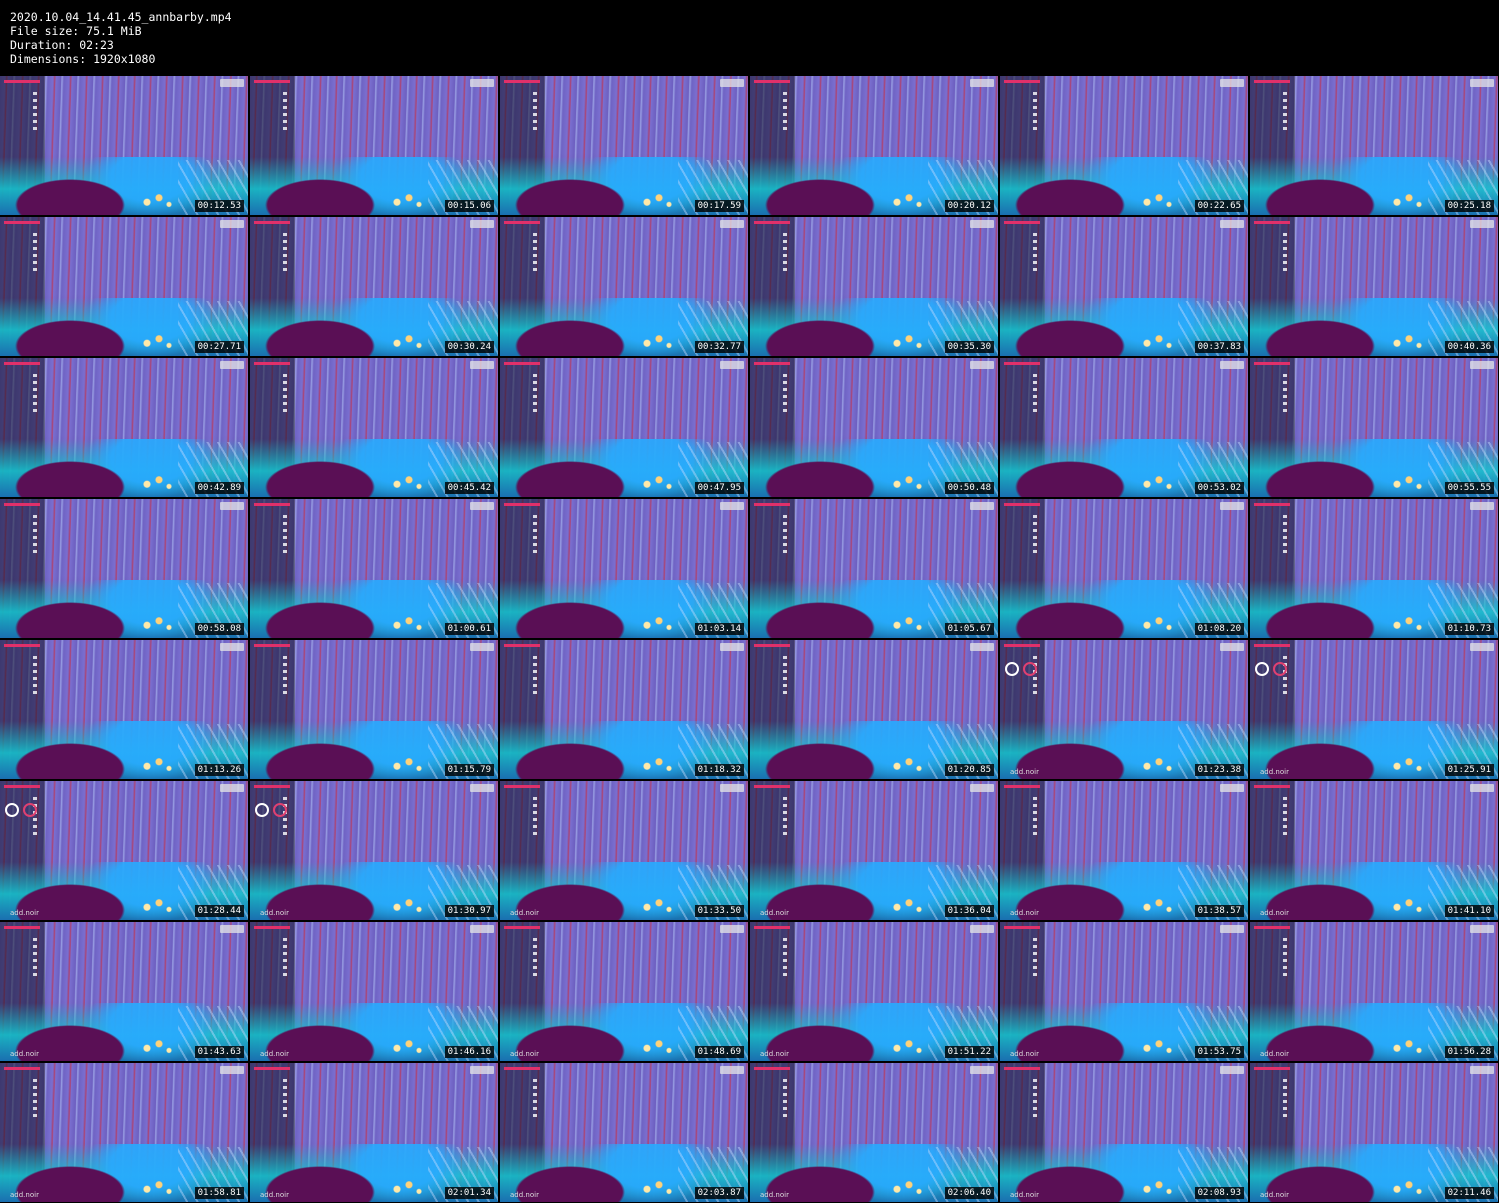  Describe the element at coordinates (469, 911) in the screenshot. I see `timestamp: 01:30.97` at that location.